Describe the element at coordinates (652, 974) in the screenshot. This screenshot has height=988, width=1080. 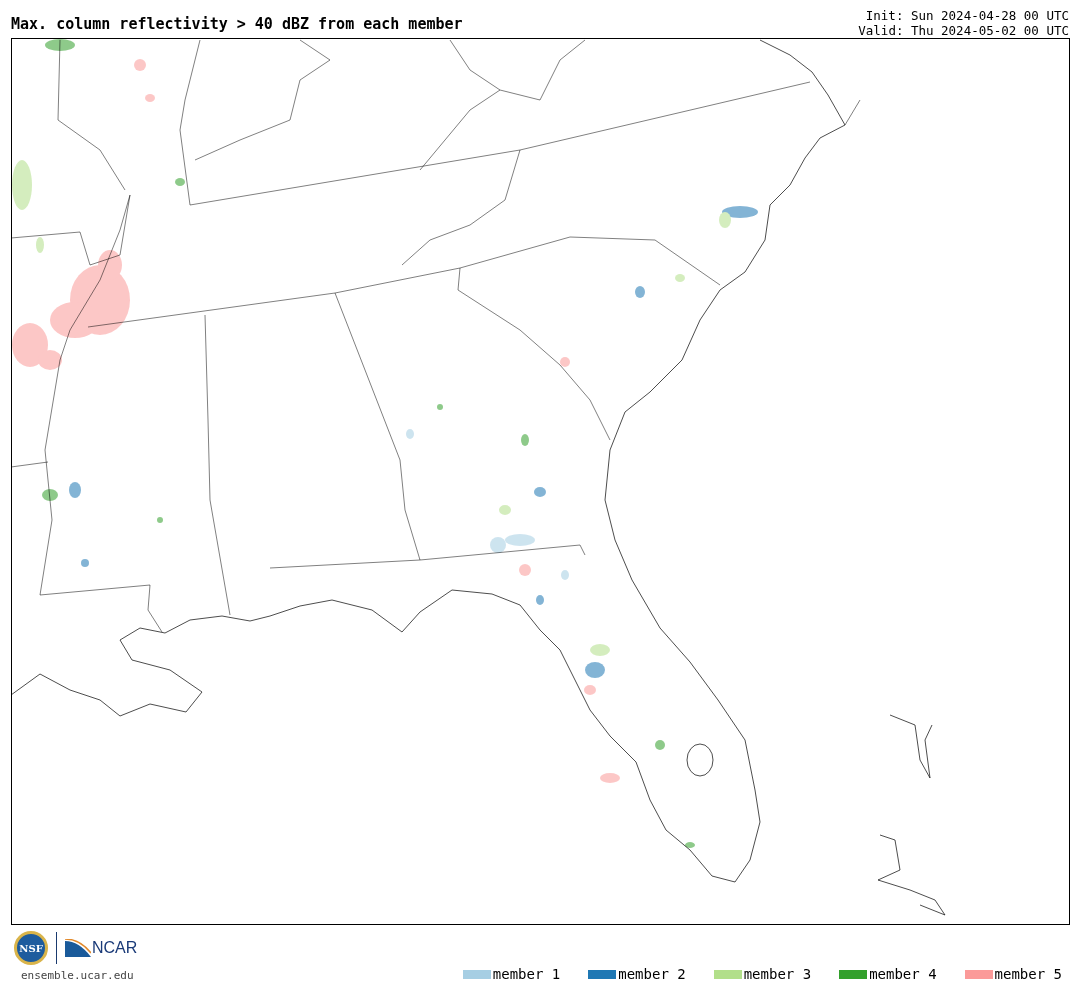
I see `legend-label: member 2` at that location.